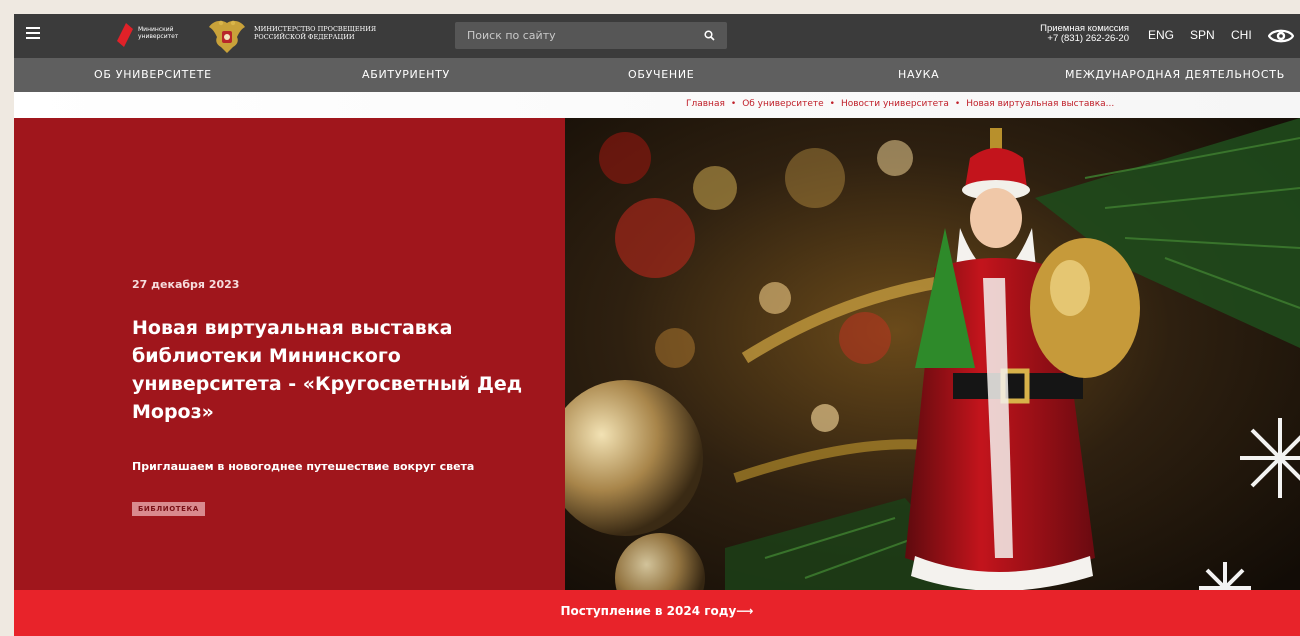  What do you see at coordinates (125, 35) in the screenshot?
I see `university-logo-icon` at bounding box center [125, 35].